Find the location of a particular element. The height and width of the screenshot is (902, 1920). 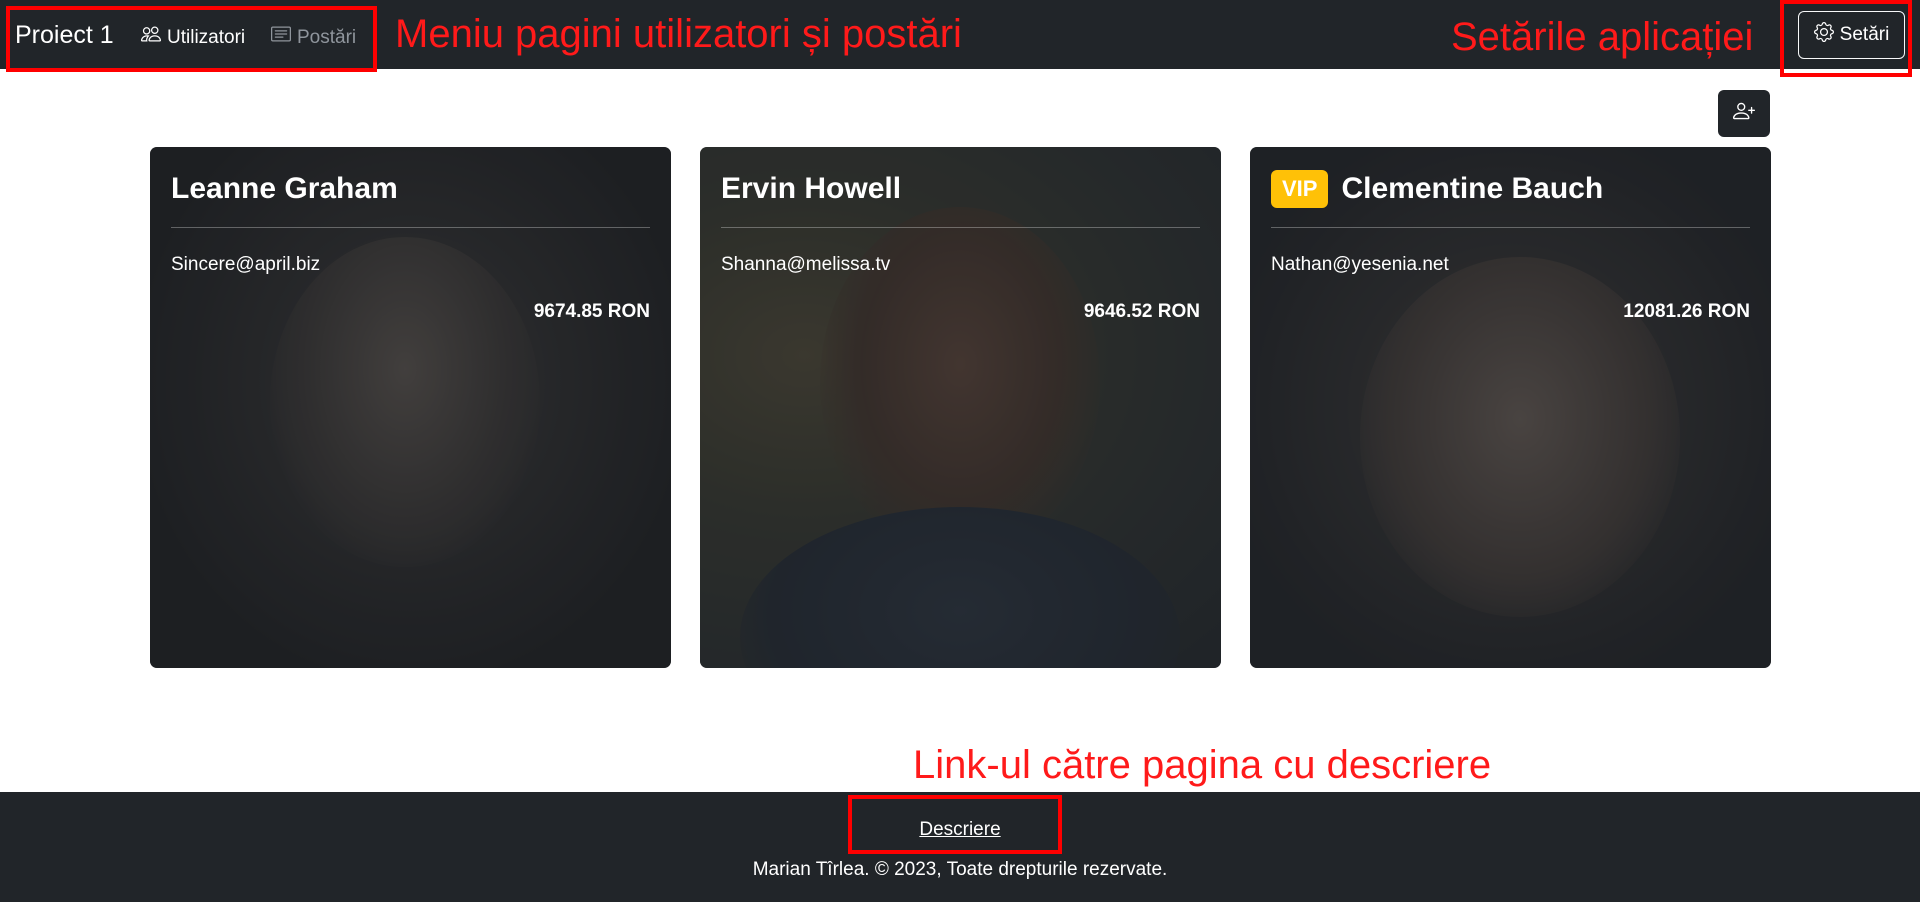

user-email: Nathan@yesenia.net is located at coordinates (1360, 264).